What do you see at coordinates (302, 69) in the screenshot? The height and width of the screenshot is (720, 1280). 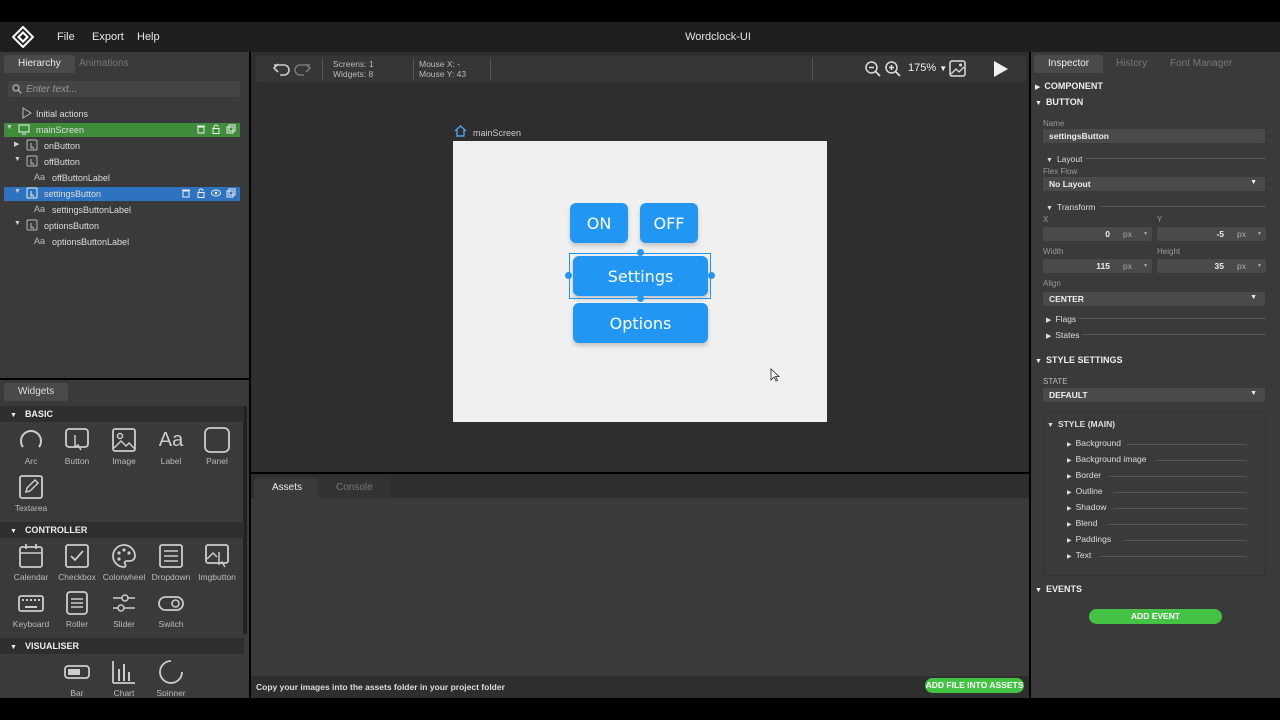 I see `redo-icon` at bounding box center [302, 69].